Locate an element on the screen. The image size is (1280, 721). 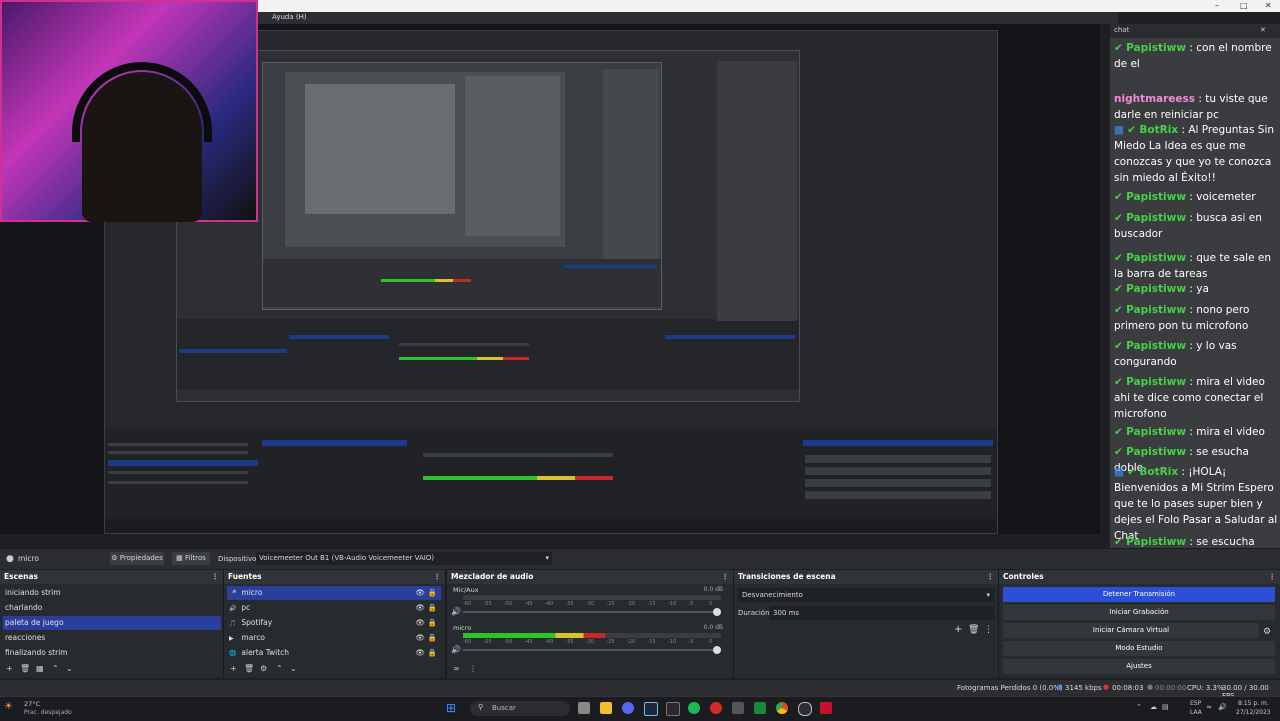
source-item: 🔊 pc 👁 🔒 is located at coordinates (334, 608).